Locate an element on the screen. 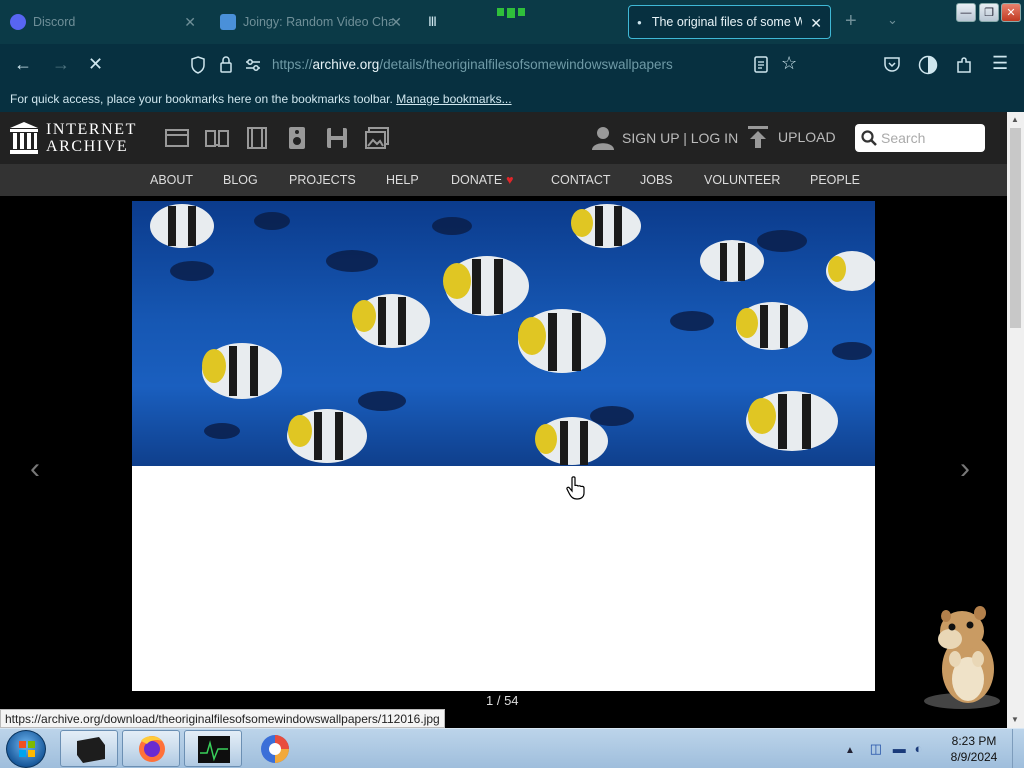  hand-cursor-icon is located at coordinates (575, 488).